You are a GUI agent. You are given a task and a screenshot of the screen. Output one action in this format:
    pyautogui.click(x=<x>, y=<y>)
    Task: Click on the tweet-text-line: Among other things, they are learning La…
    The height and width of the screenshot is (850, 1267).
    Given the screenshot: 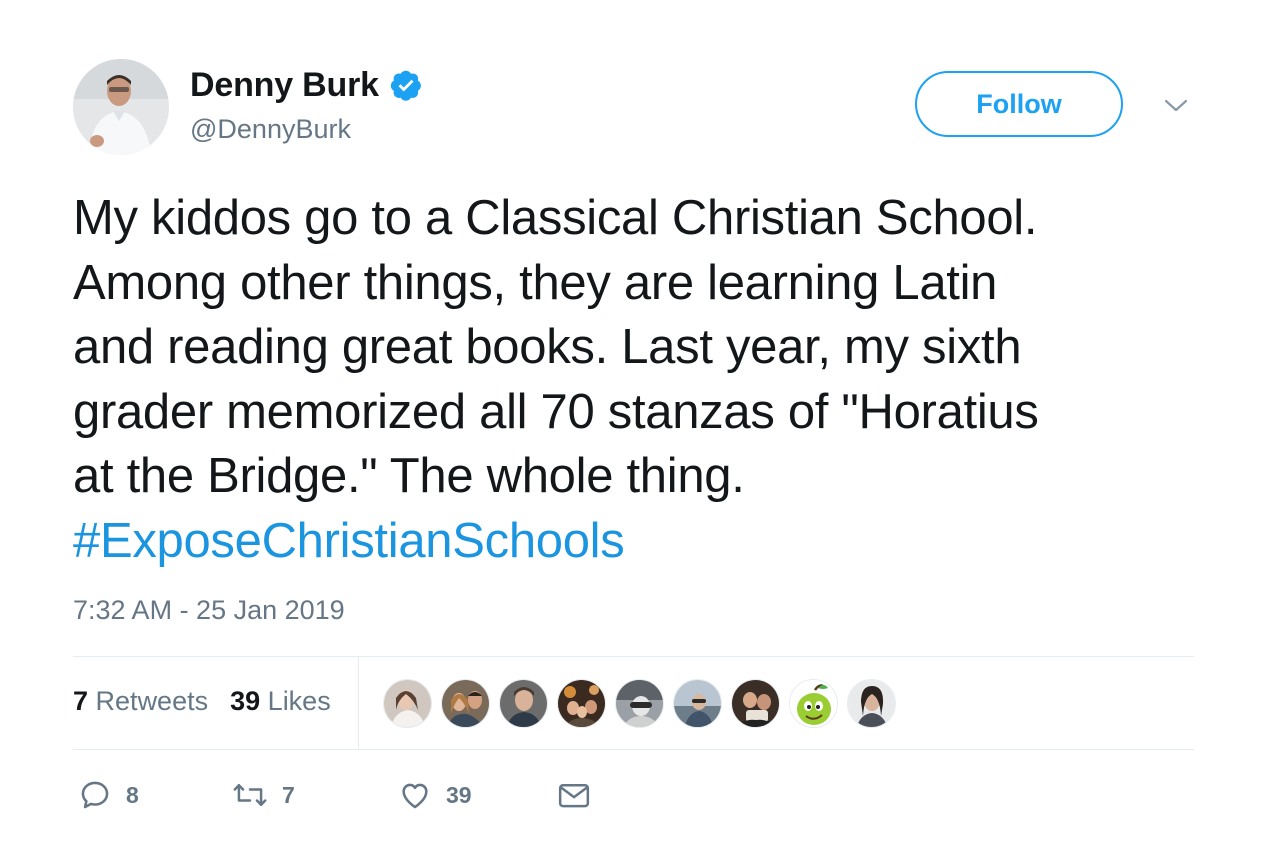 What is the action you would take?
    pyautogui.click(x=535, y=282)
    